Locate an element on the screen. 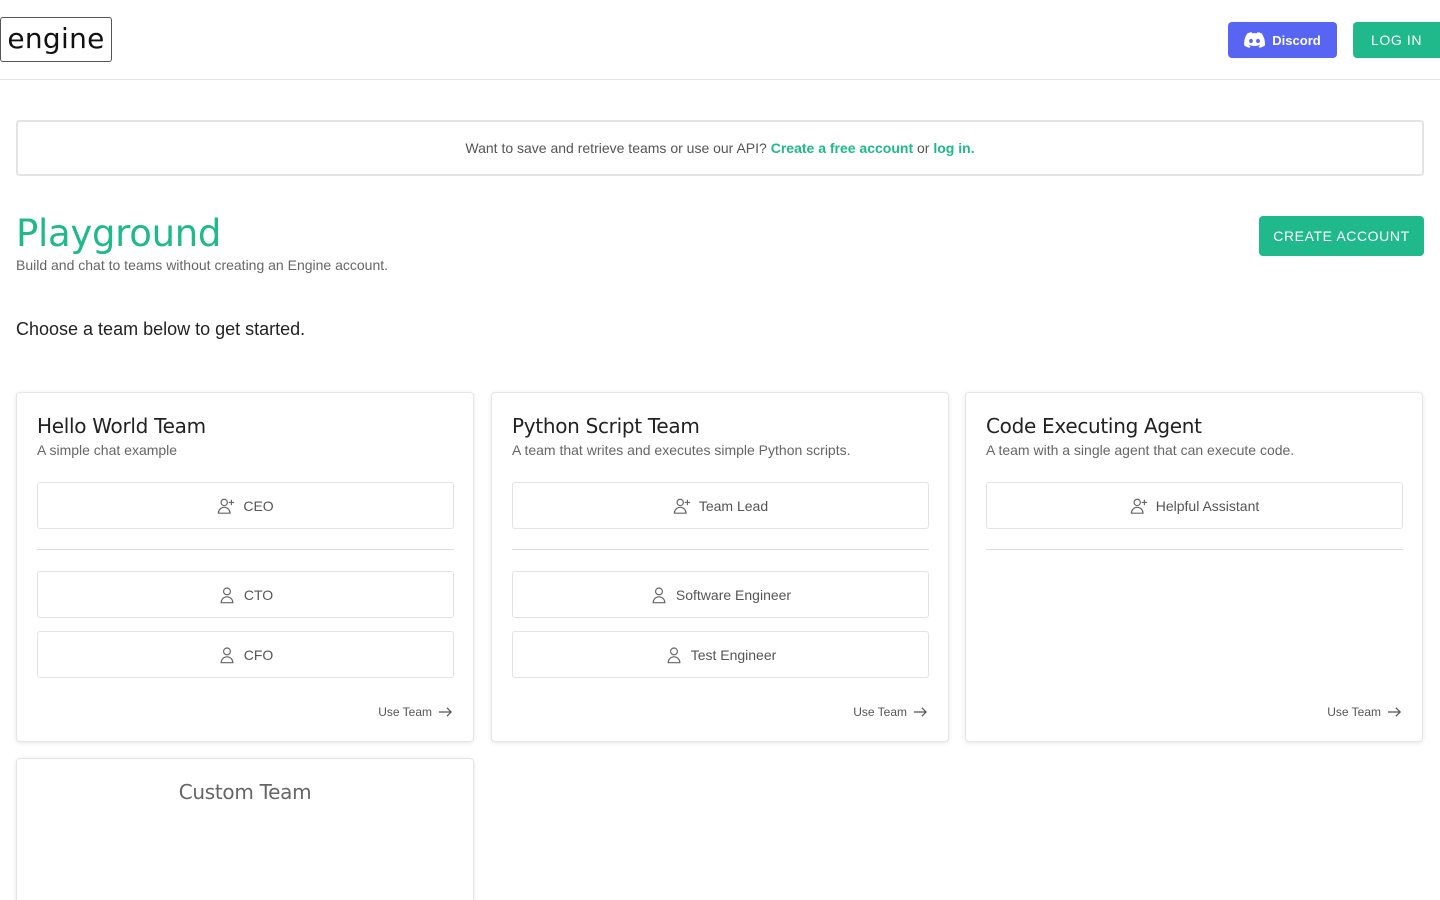  team-card-title: Hello World Team is located at coordinates (121, 426).